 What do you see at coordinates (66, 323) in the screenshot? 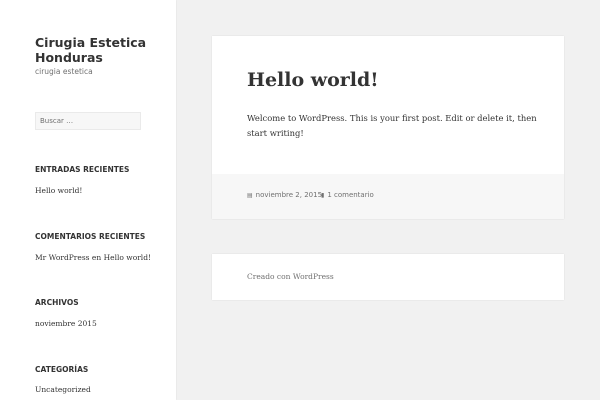
I see `archive-link: noviembre 2015` at bounding box center [66, 323].